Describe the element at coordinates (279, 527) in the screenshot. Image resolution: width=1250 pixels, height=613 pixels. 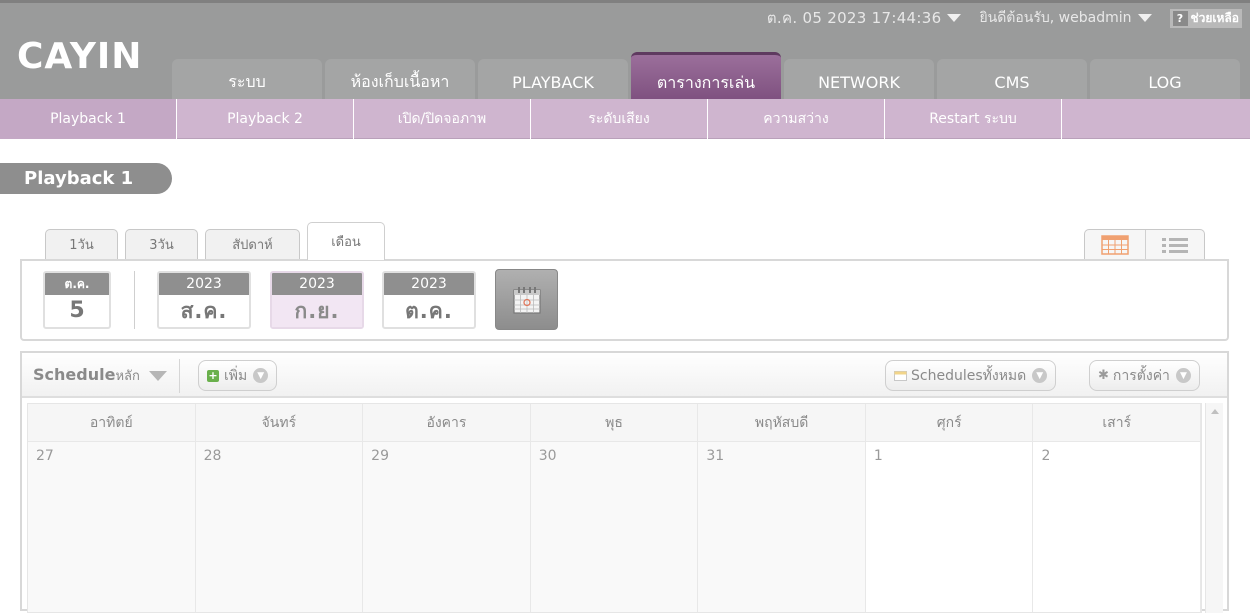
I see `calendar-day-cell: 28` at that location.